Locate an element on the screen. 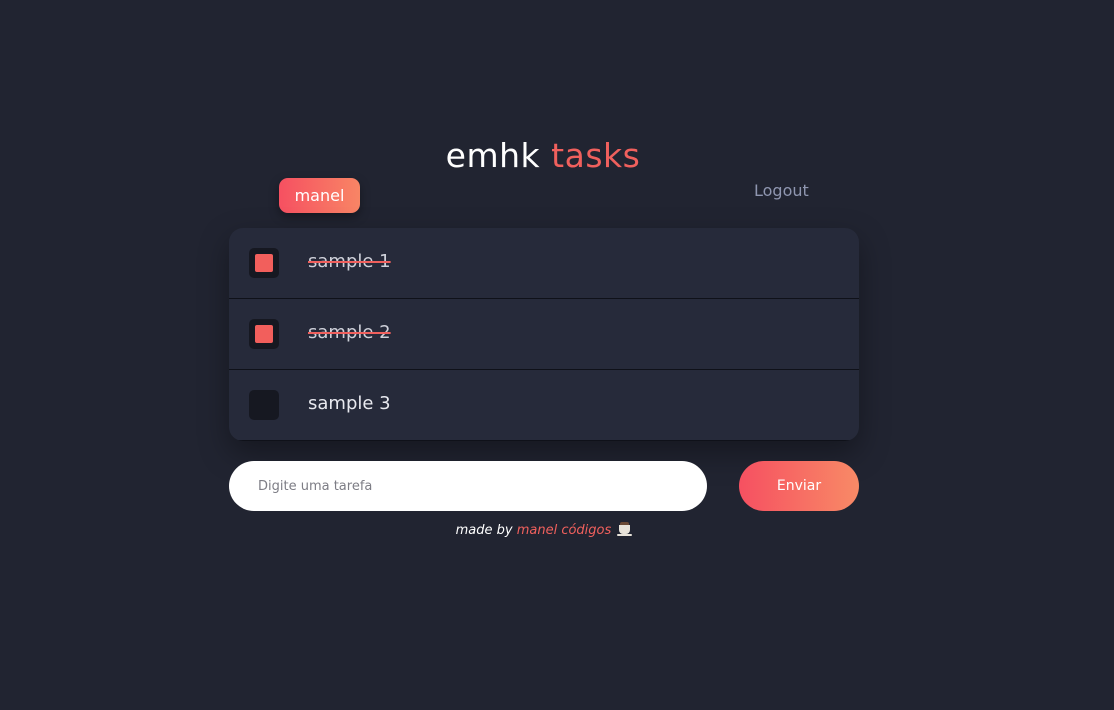  task-item: sample 1 is located at coordinates (544, 263).